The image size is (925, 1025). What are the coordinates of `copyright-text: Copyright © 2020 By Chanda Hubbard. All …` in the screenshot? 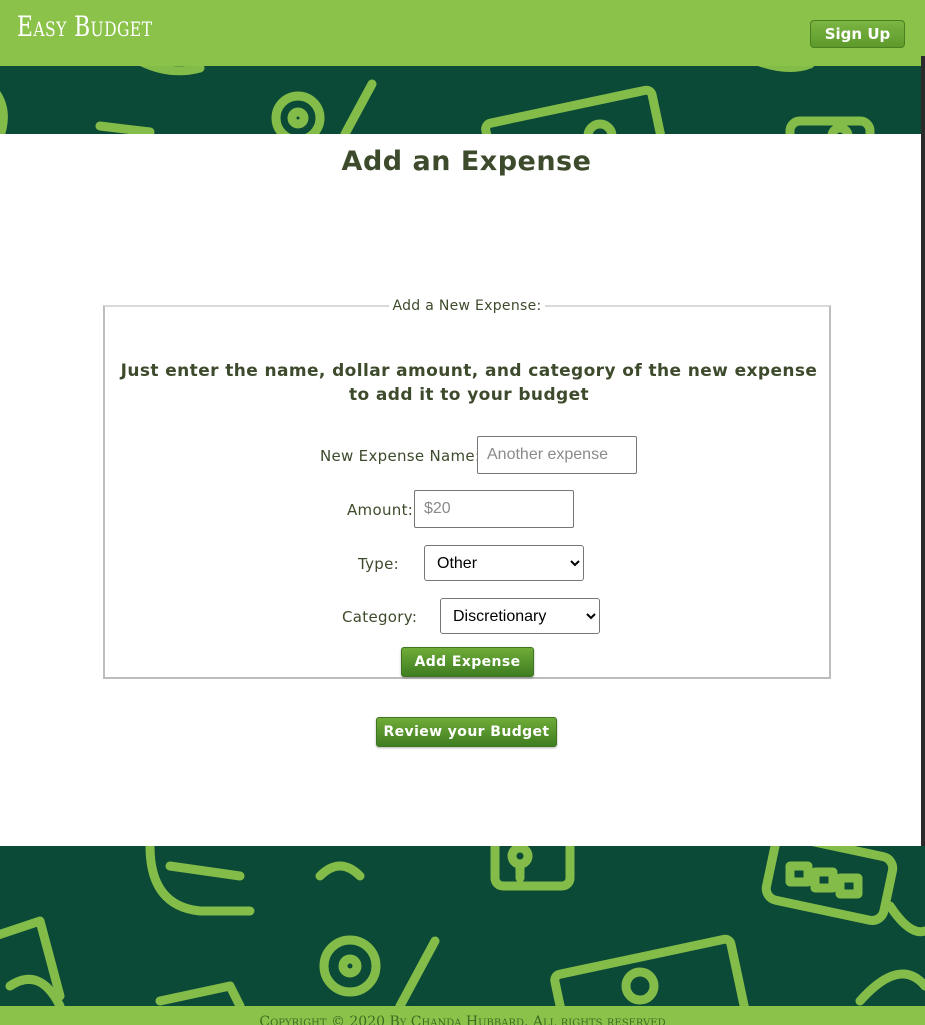 It's located at (462, 1019).